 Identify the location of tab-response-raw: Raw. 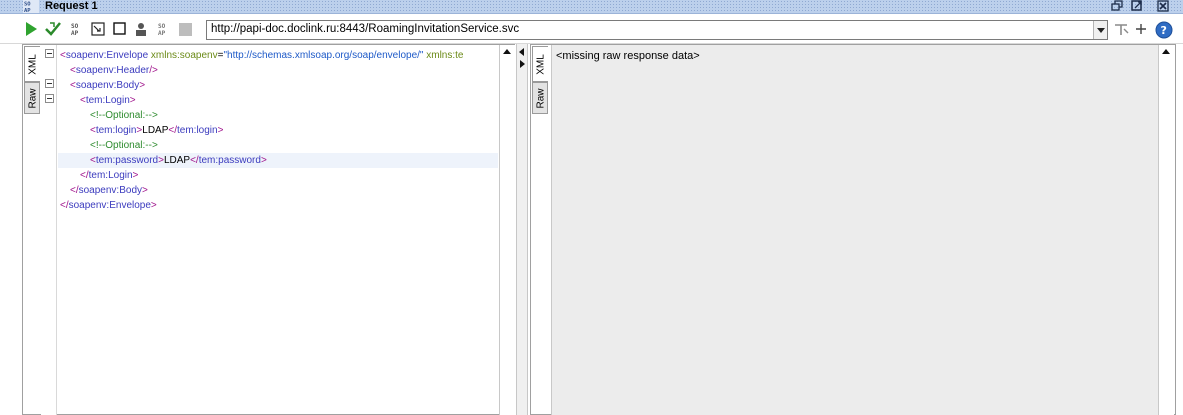
(540, 98).